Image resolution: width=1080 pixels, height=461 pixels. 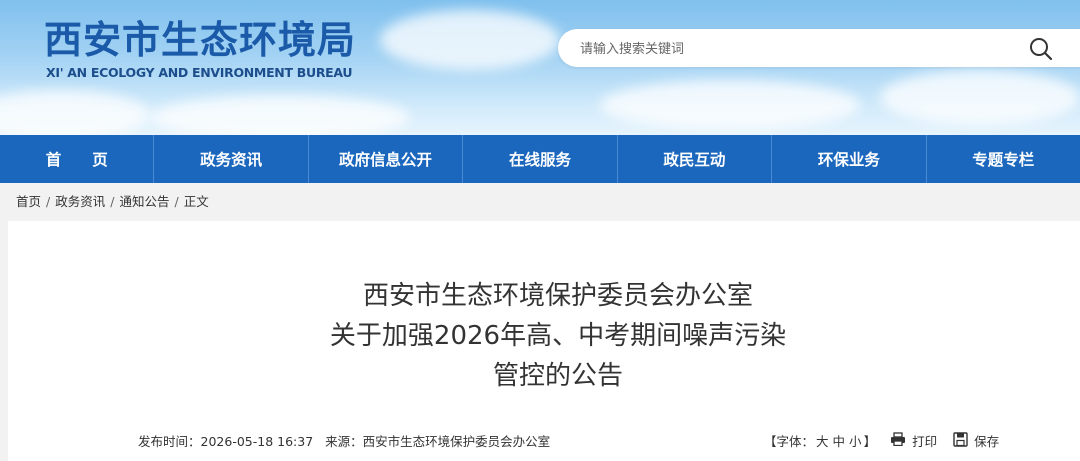 I want to click on article-meta: 发布时间：2026-05-18 16:37 来源：西安市生态环境保护委员会办公室, so click(x=344, y=440).